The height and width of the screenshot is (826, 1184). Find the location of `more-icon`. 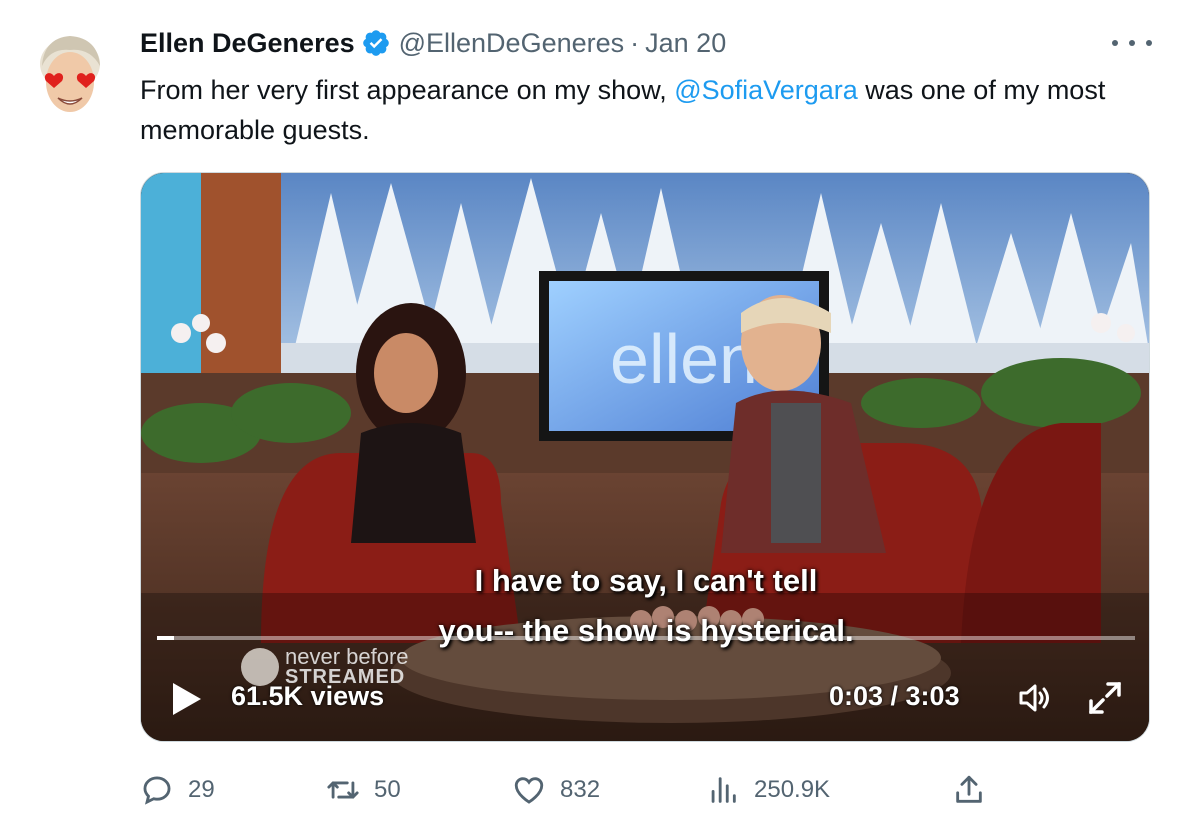

more-icon is located at coordinates (1132, 43).